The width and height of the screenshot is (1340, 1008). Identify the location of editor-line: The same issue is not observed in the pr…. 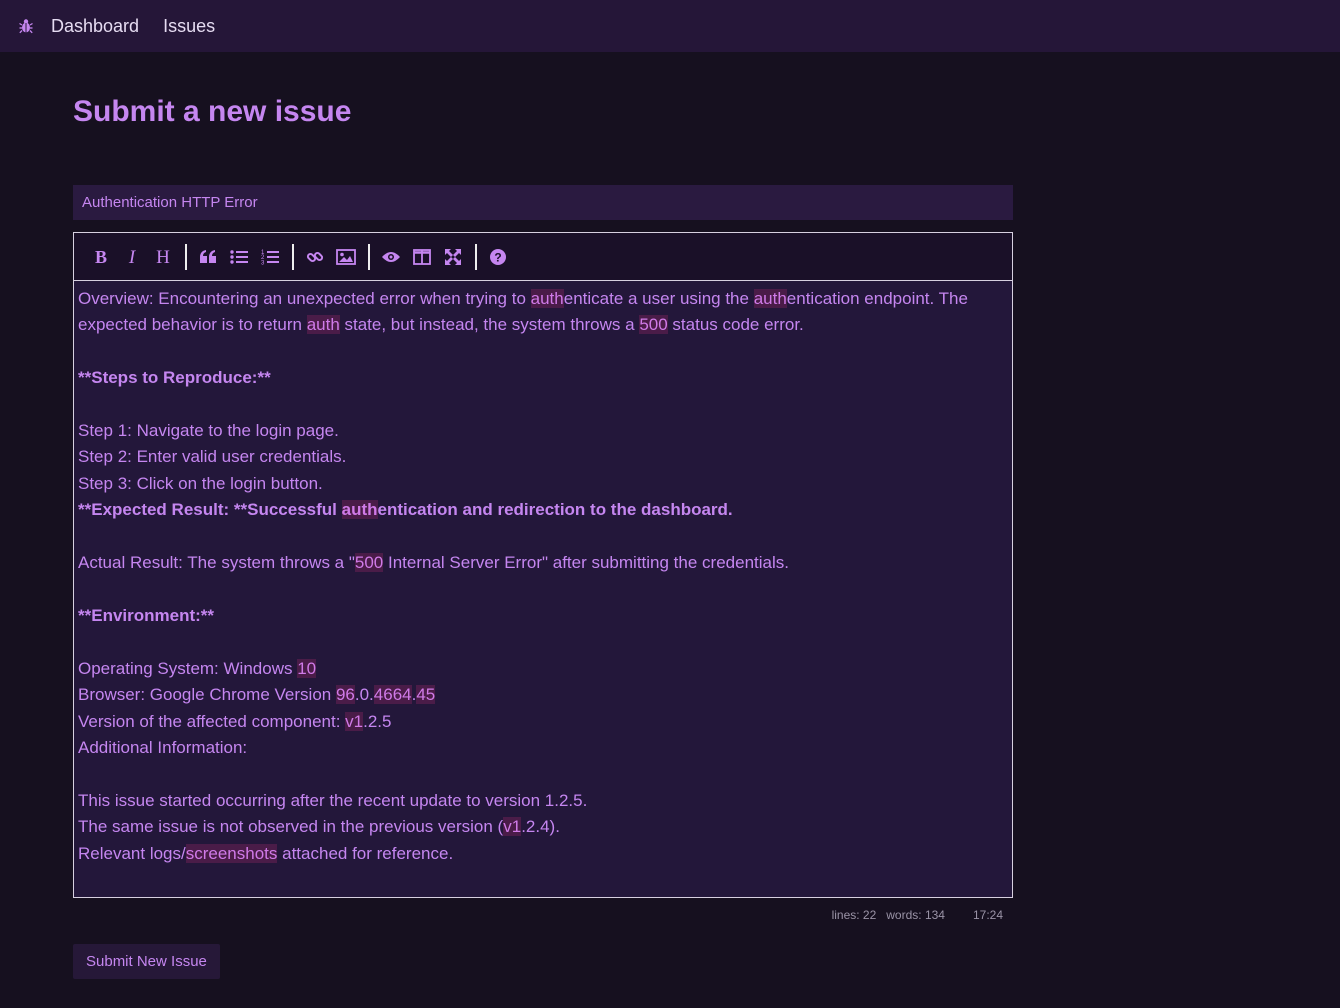
(319, 827).